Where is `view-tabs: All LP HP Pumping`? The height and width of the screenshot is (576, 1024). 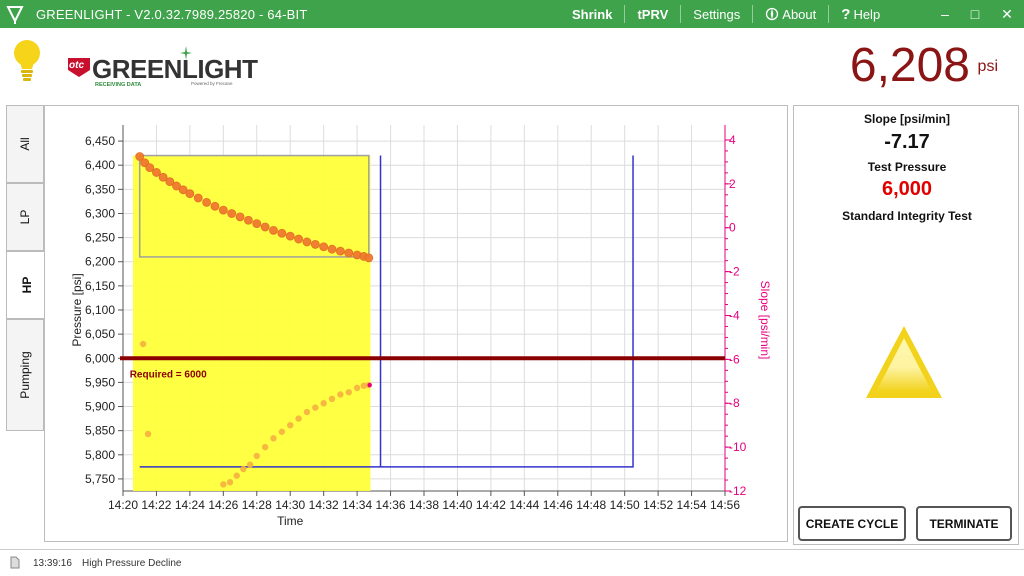 view-tabs: All LP HP Pumping is located at coordinates (26, 319).